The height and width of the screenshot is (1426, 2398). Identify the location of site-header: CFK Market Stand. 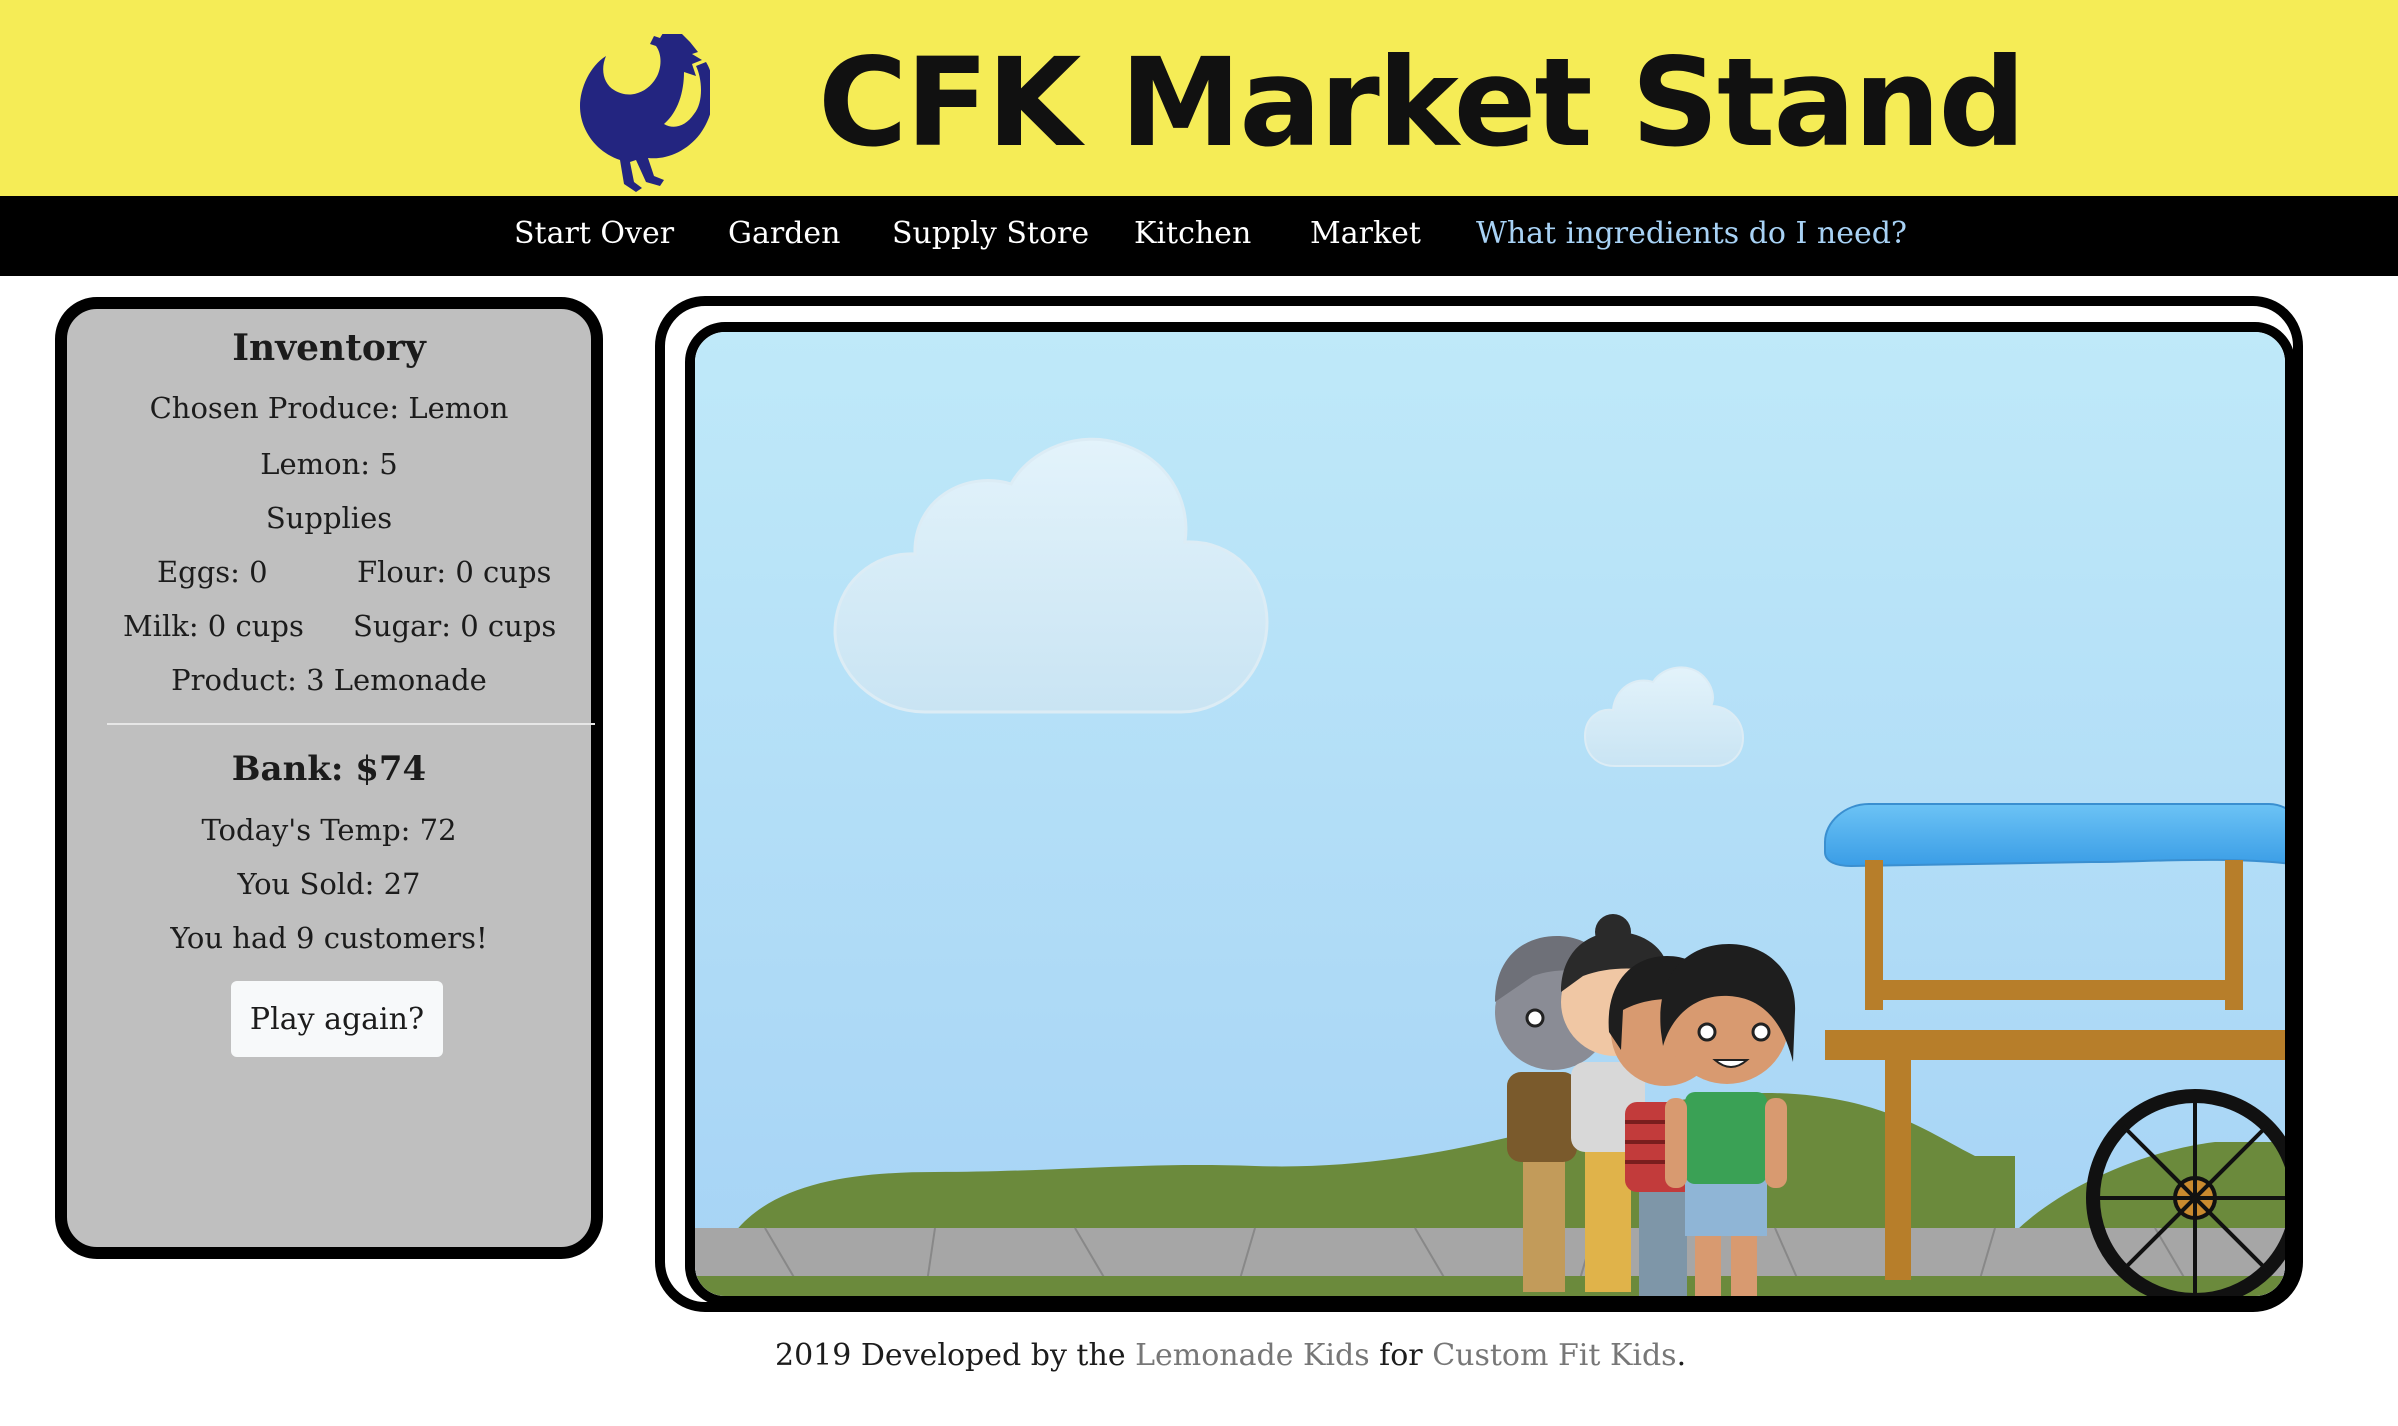
(1199, 98).